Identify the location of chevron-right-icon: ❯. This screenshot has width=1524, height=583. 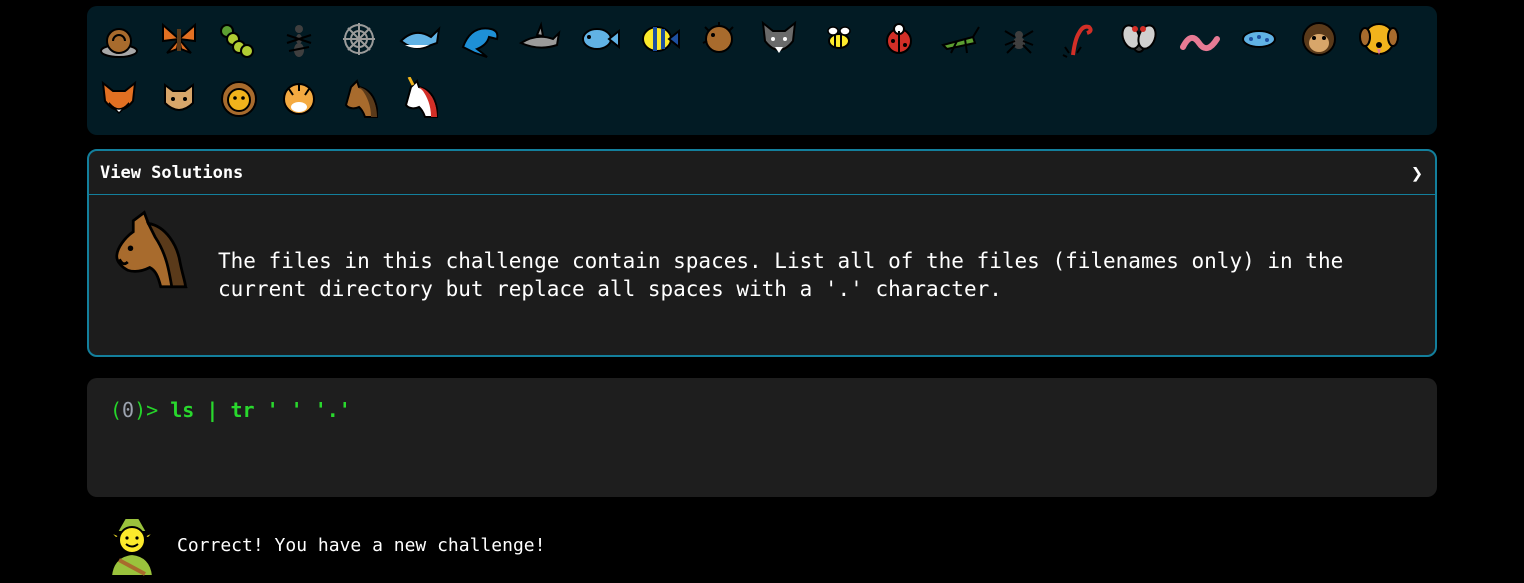
(1417, 173).